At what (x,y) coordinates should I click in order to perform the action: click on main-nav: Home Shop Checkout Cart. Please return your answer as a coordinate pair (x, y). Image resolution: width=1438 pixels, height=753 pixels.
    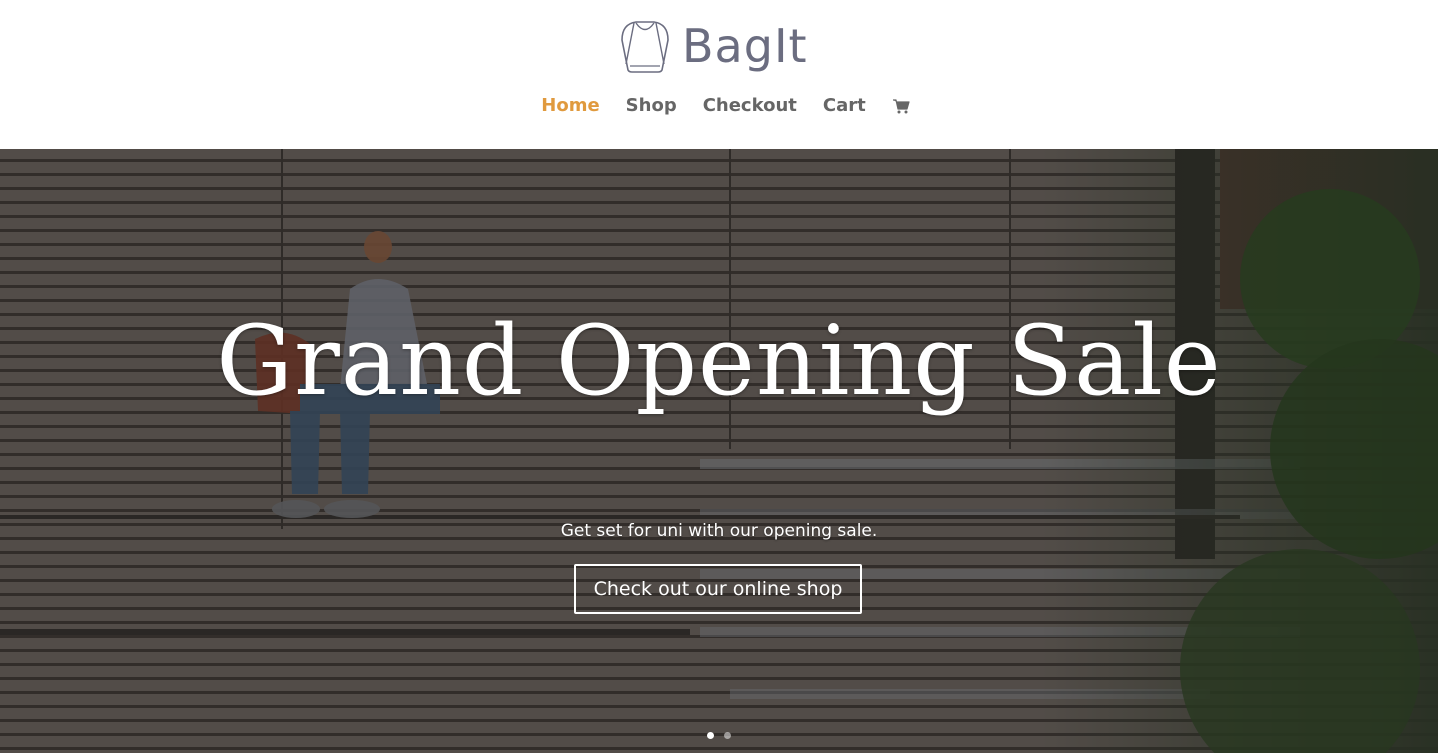
    Looking at the image, I should click on (719, 106).